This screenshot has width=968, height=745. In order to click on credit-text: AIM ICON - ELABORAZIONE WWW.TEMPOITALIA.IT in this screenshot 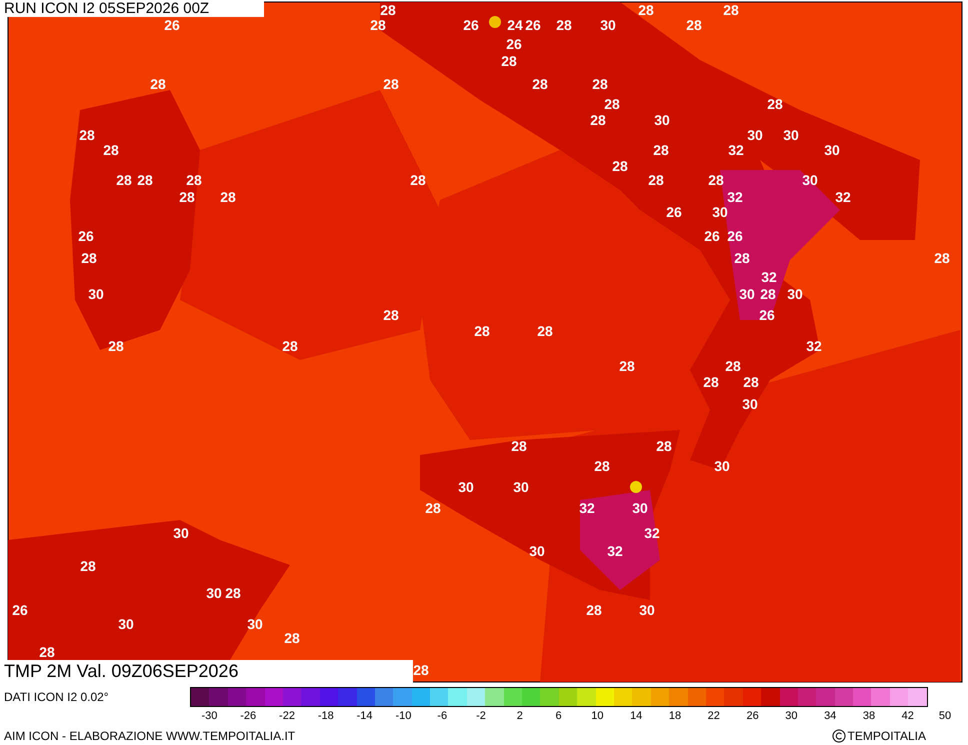, I will do `click(149, 736)`.